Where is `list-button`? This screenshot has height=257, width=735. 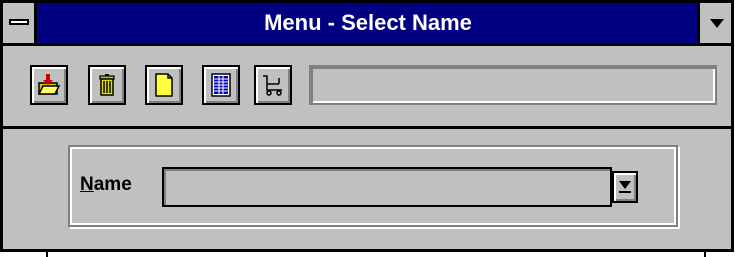 list-button is located at coordinates (221, 85).